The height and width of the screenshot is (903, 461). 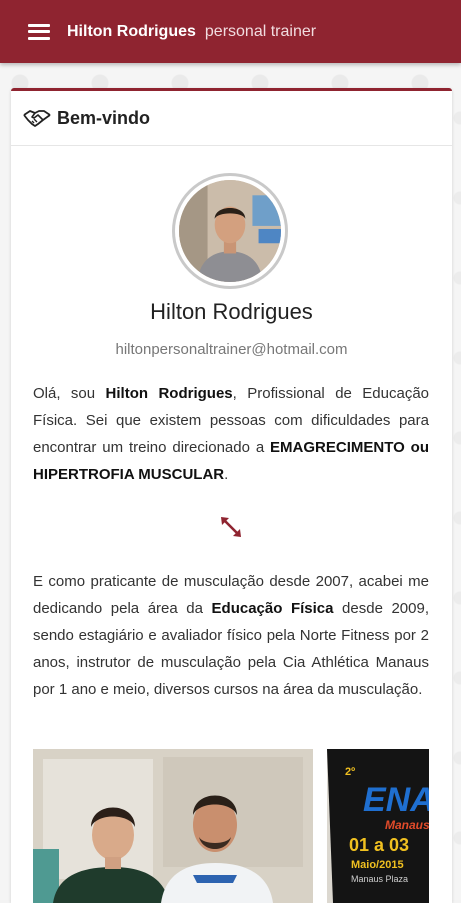 What do you see at coordinates (231, 118) in the screenshot?
I see `card-header: Bem-vindo` at bounding box center [231, 118].